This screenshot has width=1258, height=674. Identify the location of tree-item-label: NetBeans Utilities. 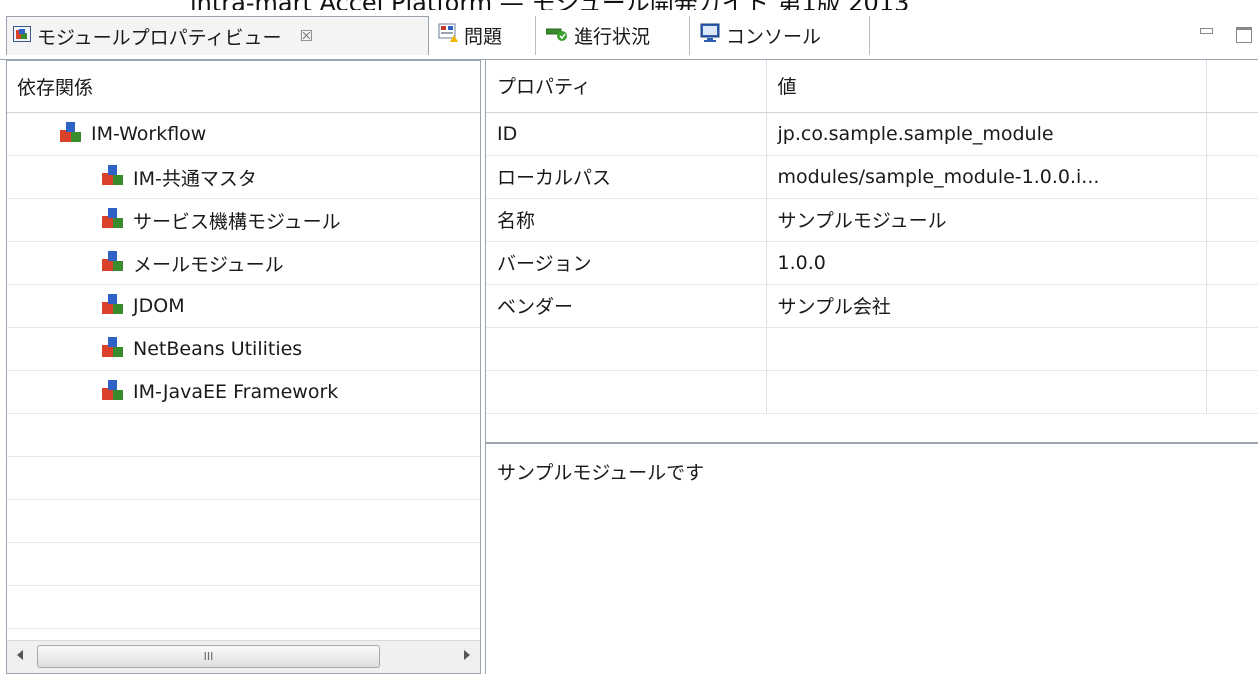
(218, 349).